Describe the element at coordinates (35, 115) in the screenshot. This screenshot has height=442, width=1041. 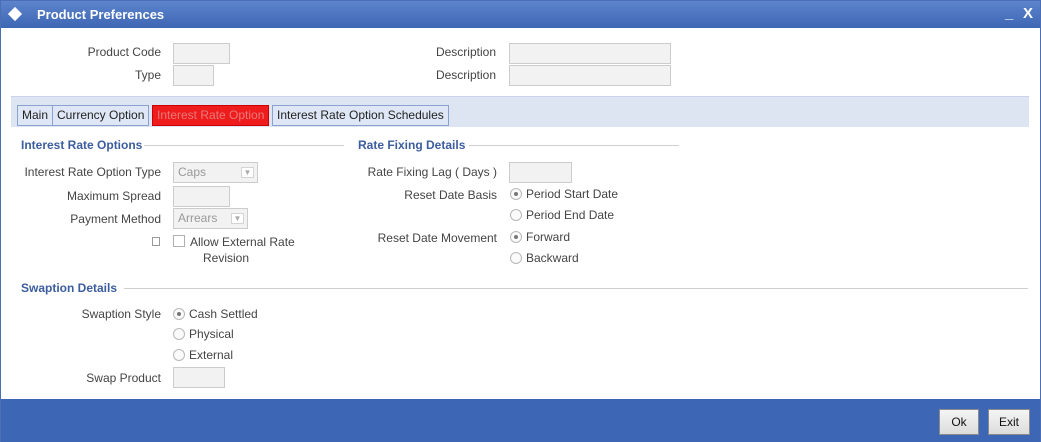
I see `tab-main: Main` at that location.